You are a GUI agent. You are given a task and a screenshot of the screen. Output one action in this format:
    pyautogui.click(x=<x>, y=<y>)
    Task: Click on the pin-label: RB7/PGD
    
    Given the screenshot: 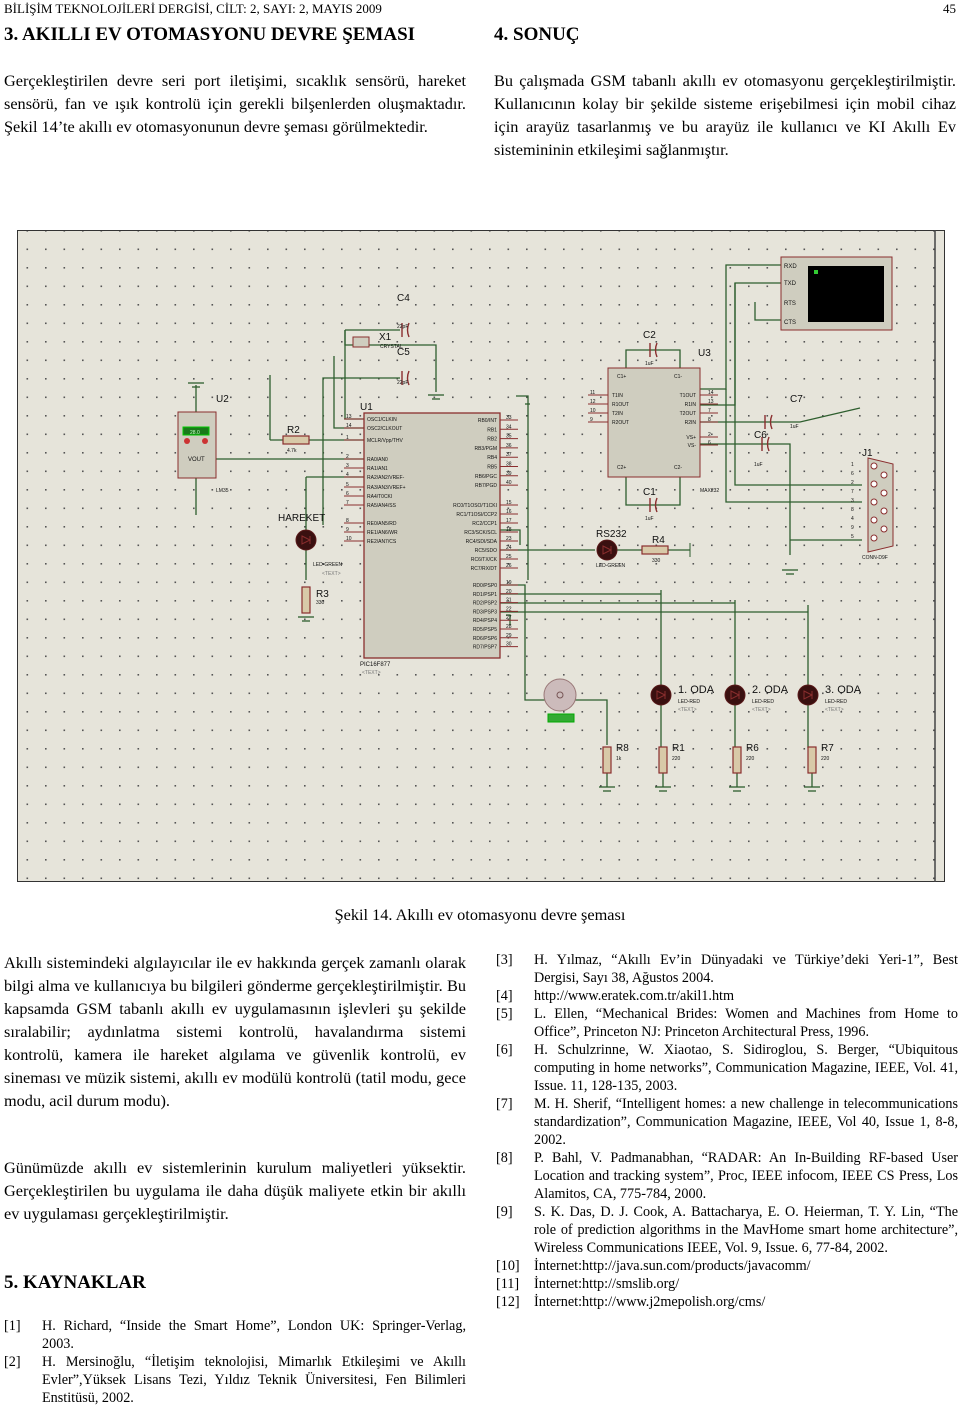 What is the action you would take?
    pyautogui.click(x=486, y=486)
    